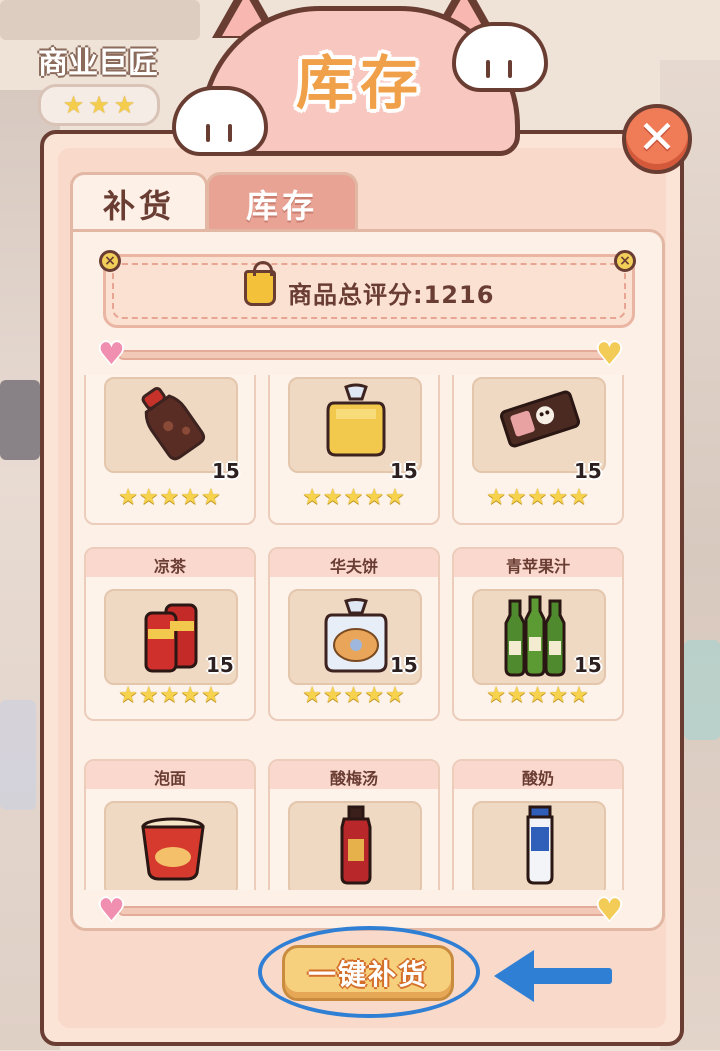 Image resolution: width=720 pixels, height=1051 pixels. What do you see at coordinates (540, 419) in the screenshot?
I see `snack-bar-icon` at bounding box center [540, 419].